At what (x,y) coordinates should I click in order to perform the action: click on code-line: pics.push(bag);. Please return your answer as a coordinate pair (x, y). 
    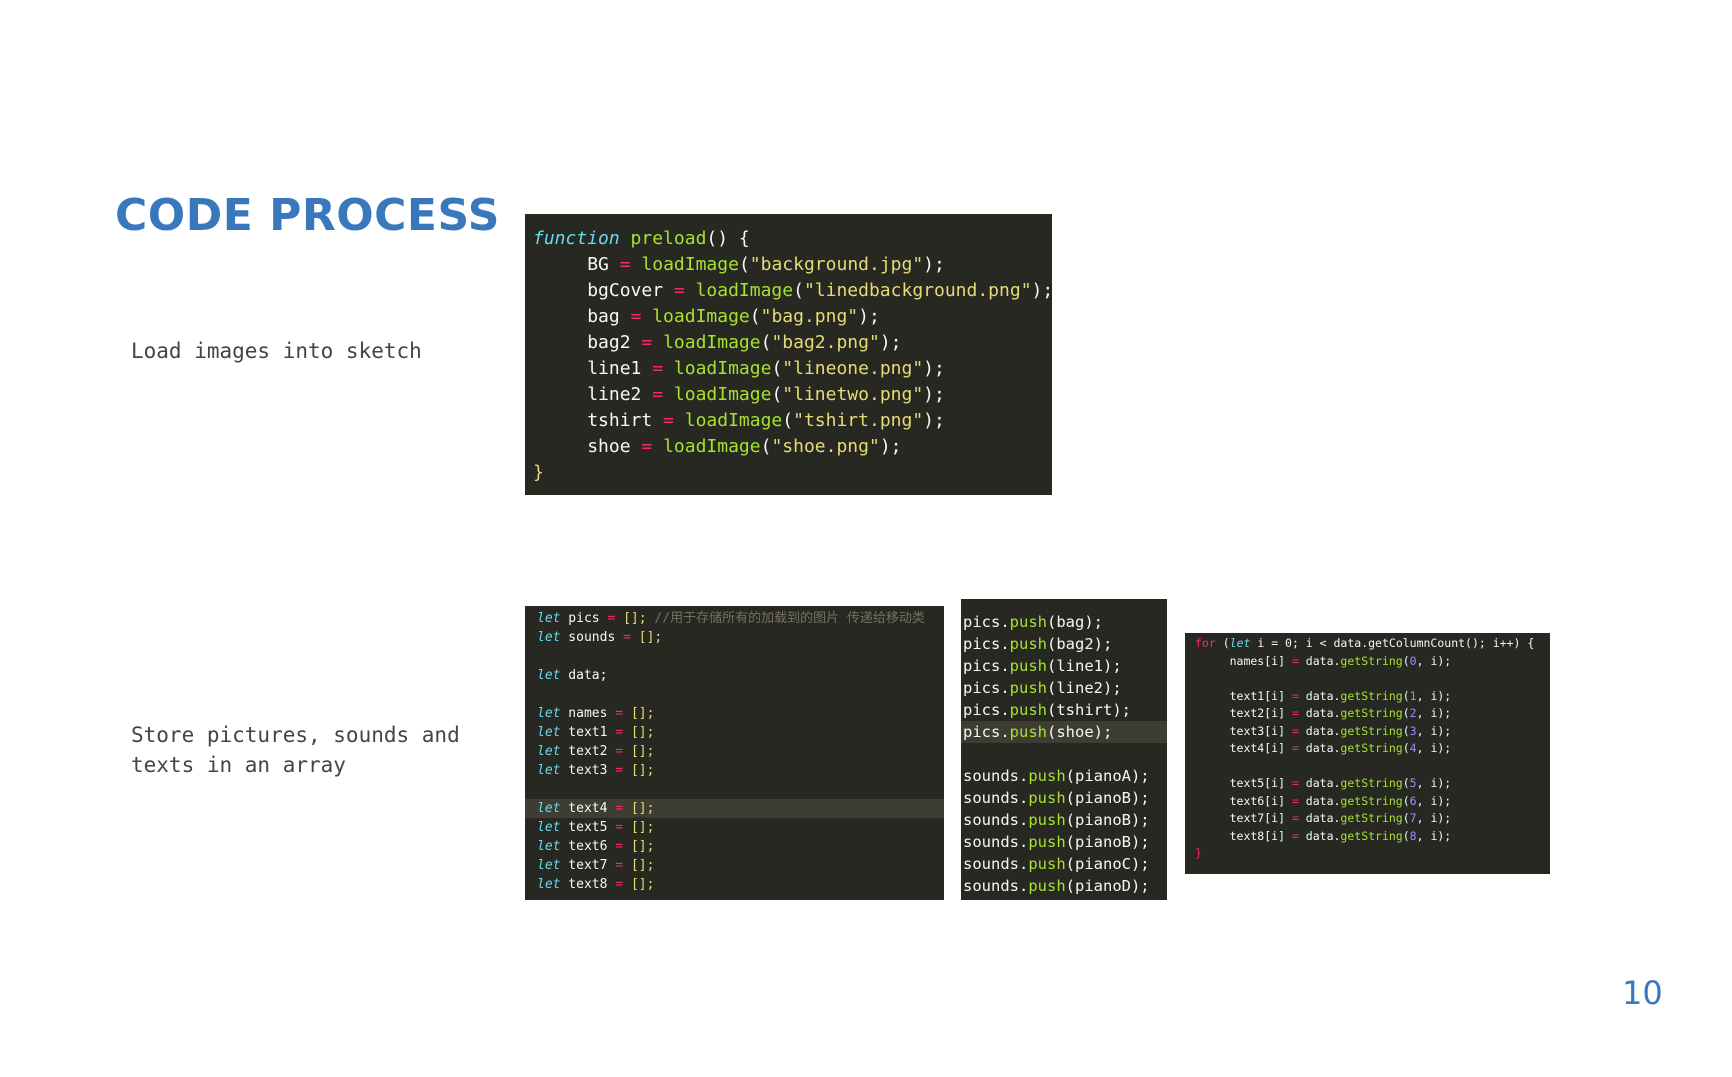
    Looking at the image, I should click on (1065, 622).